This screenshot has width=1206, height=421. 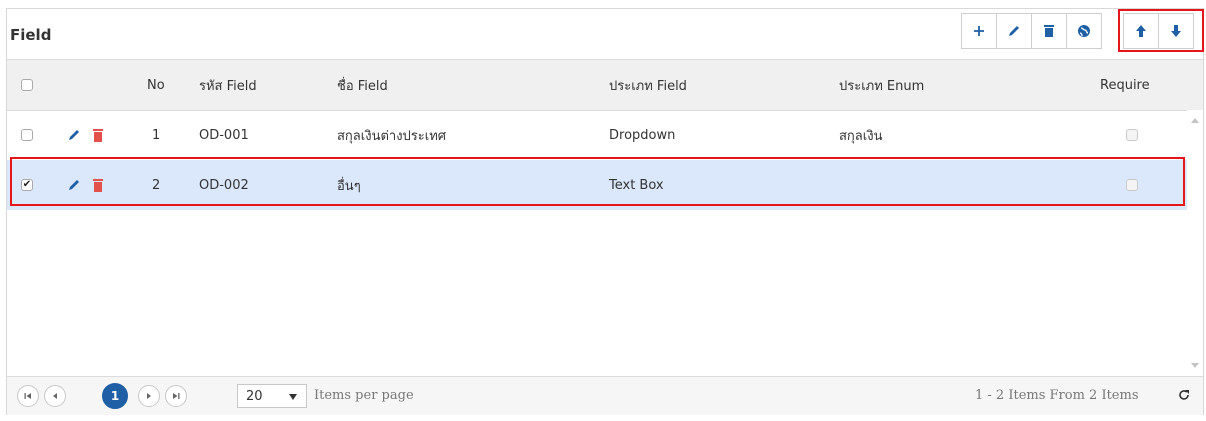 I want to click on row-field-name: สกุลเงินต่างประเทศ, so click(x=392, y=136).